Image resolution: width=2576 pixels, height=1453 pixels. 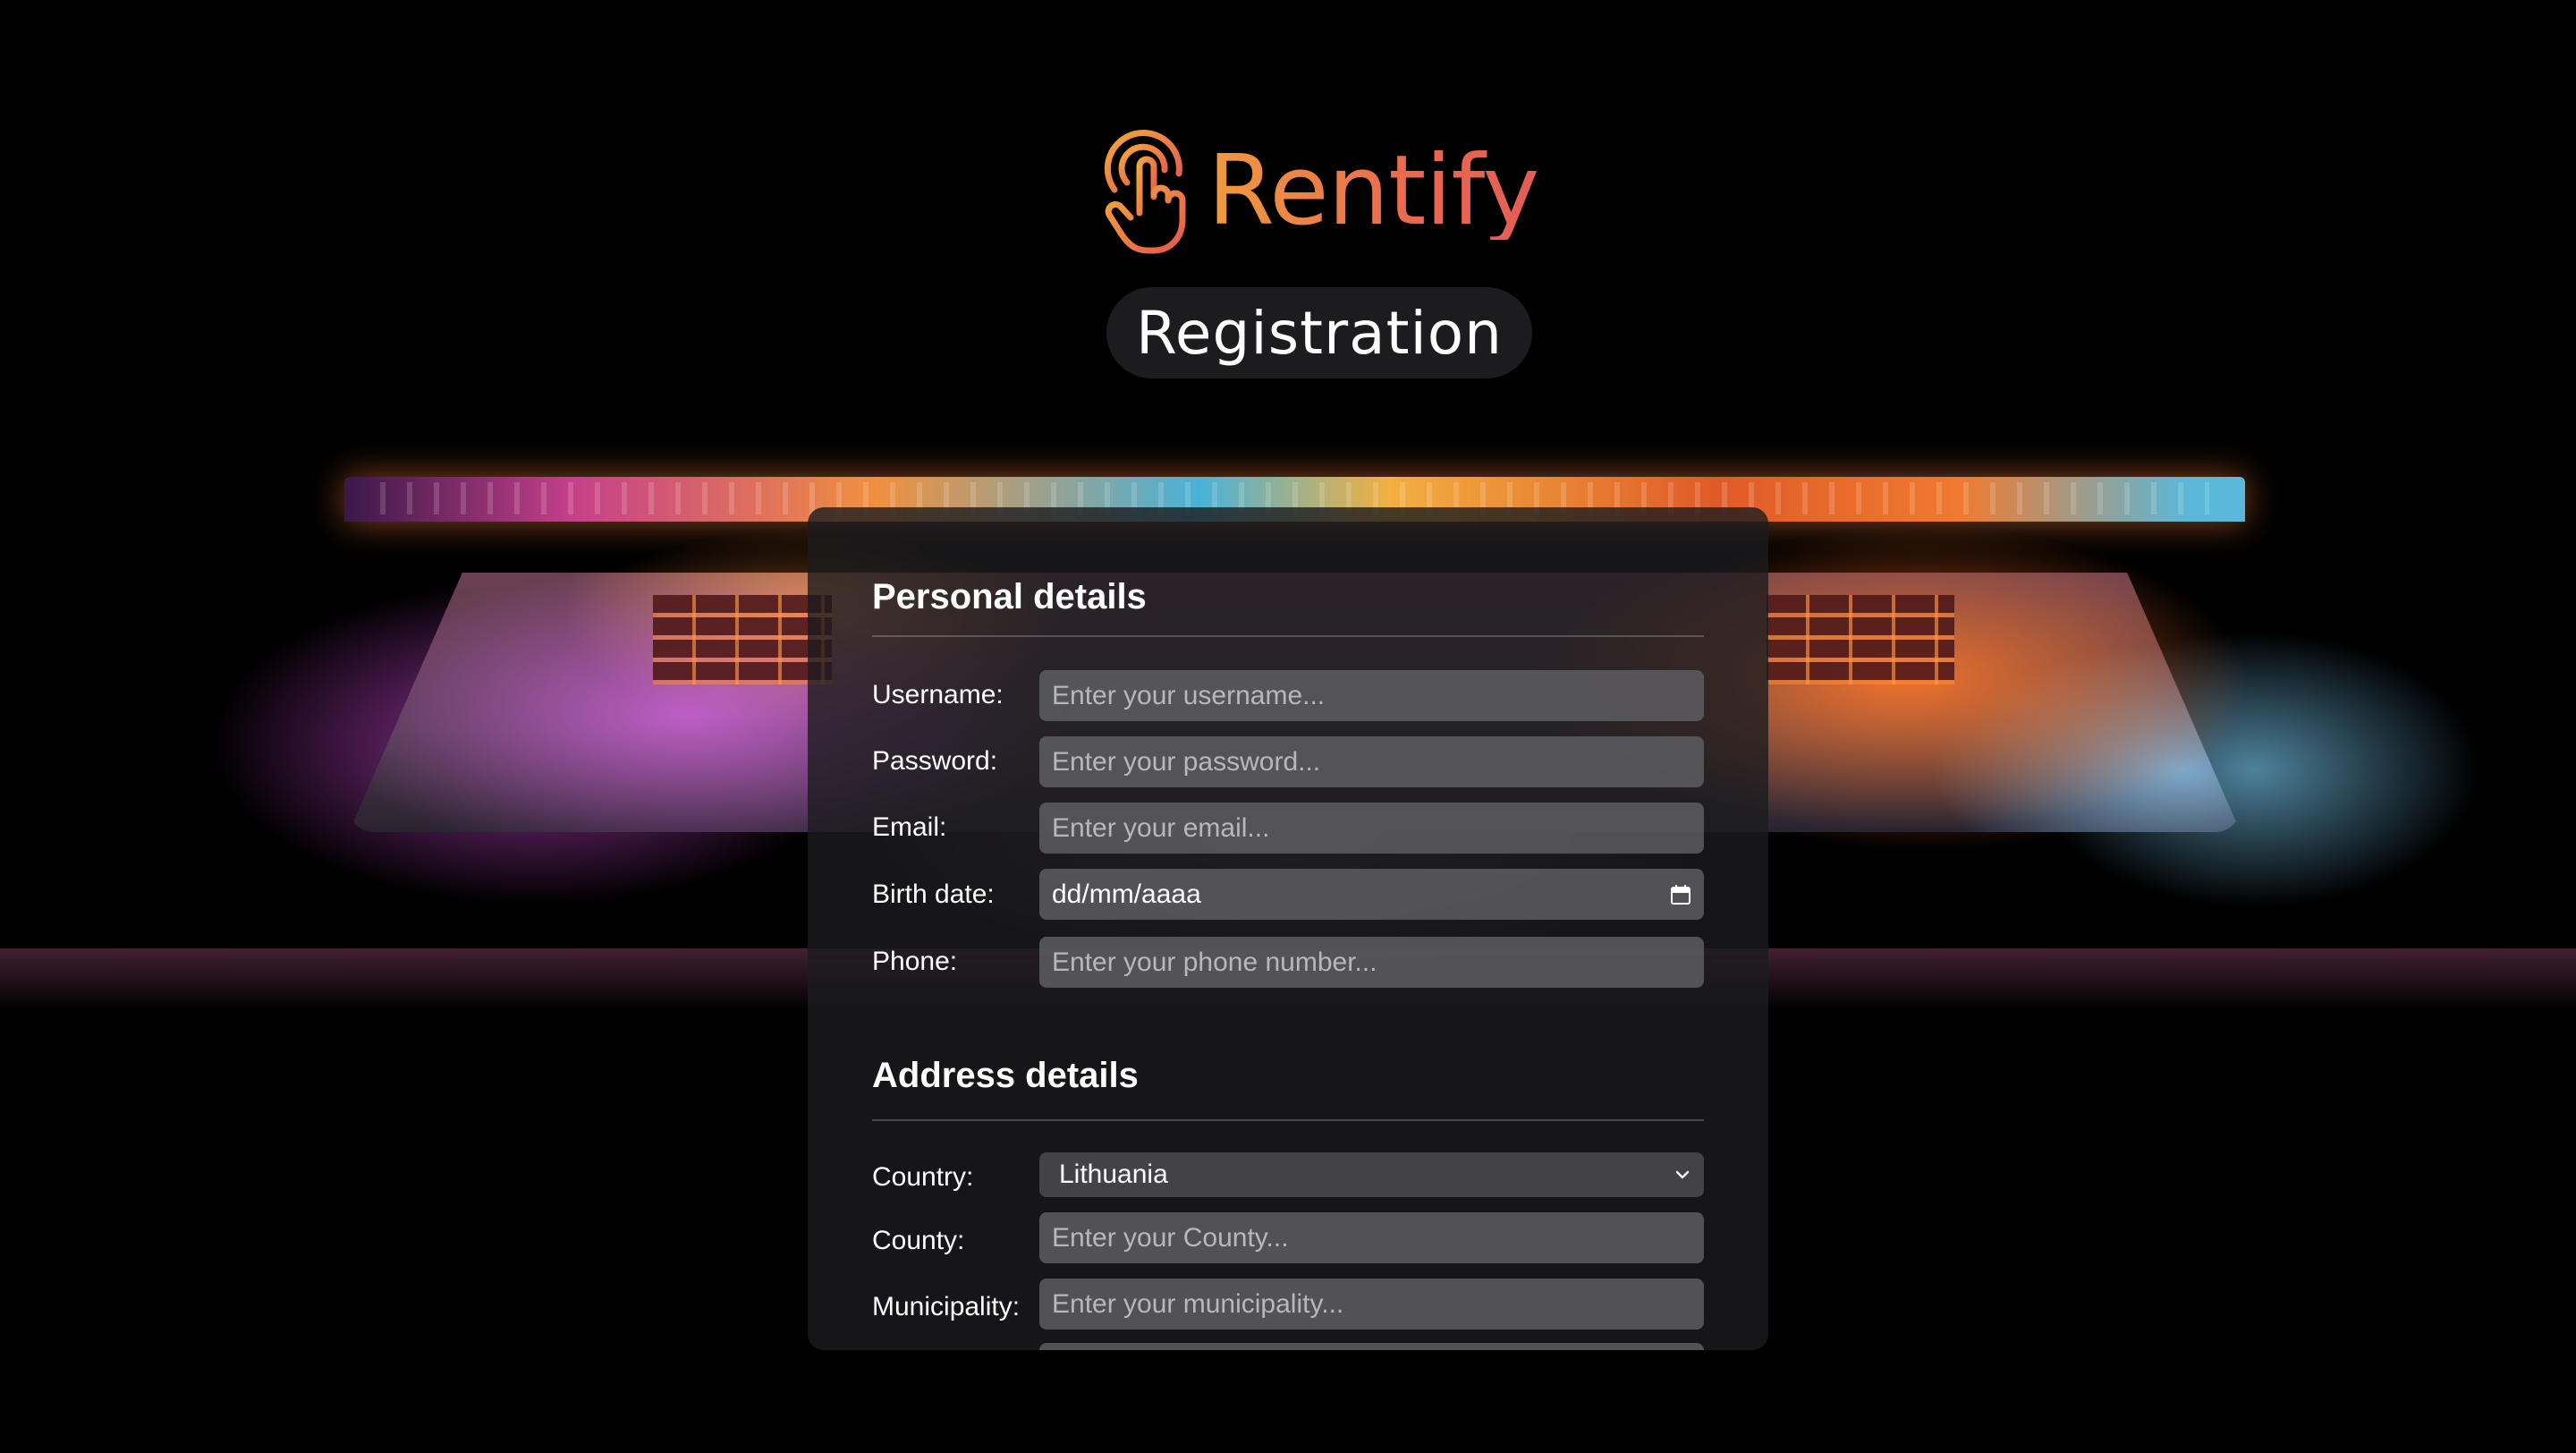 What do you see at coordinates (923, 1177) in the screenshot?
I see `country-label: Country:` at bounding box center [923, 1177].